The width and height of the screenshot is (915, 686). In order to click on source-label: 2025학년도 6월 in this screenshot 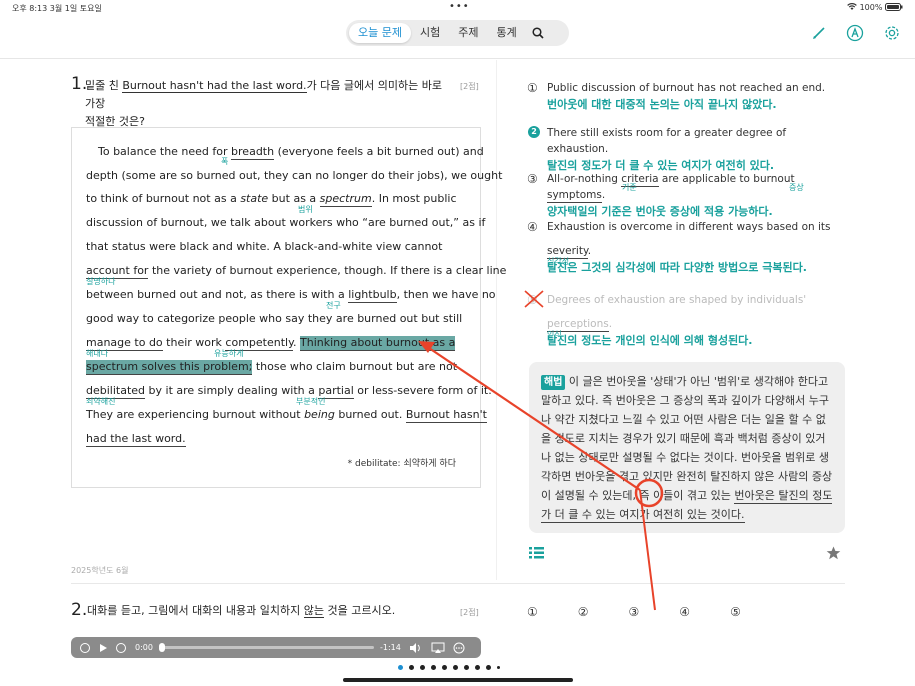, I will do `click(100, 570)`.